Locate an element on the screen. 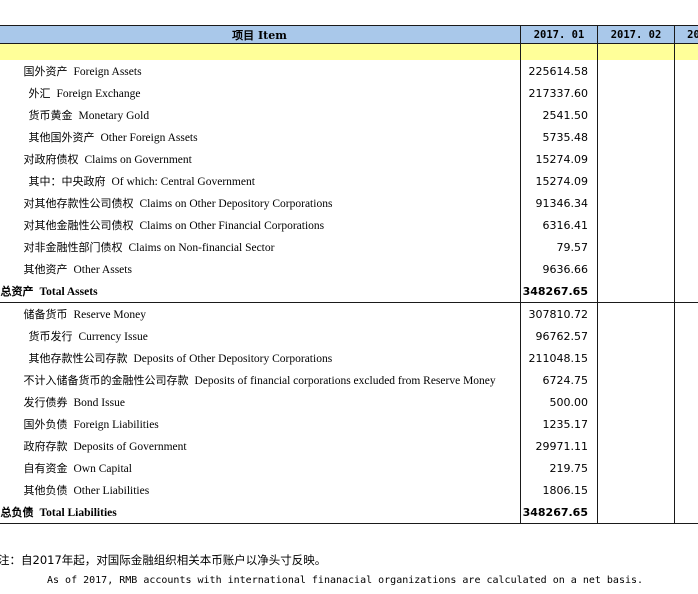  column-header-item: 项目 Item is located at coordinates (260, 34).